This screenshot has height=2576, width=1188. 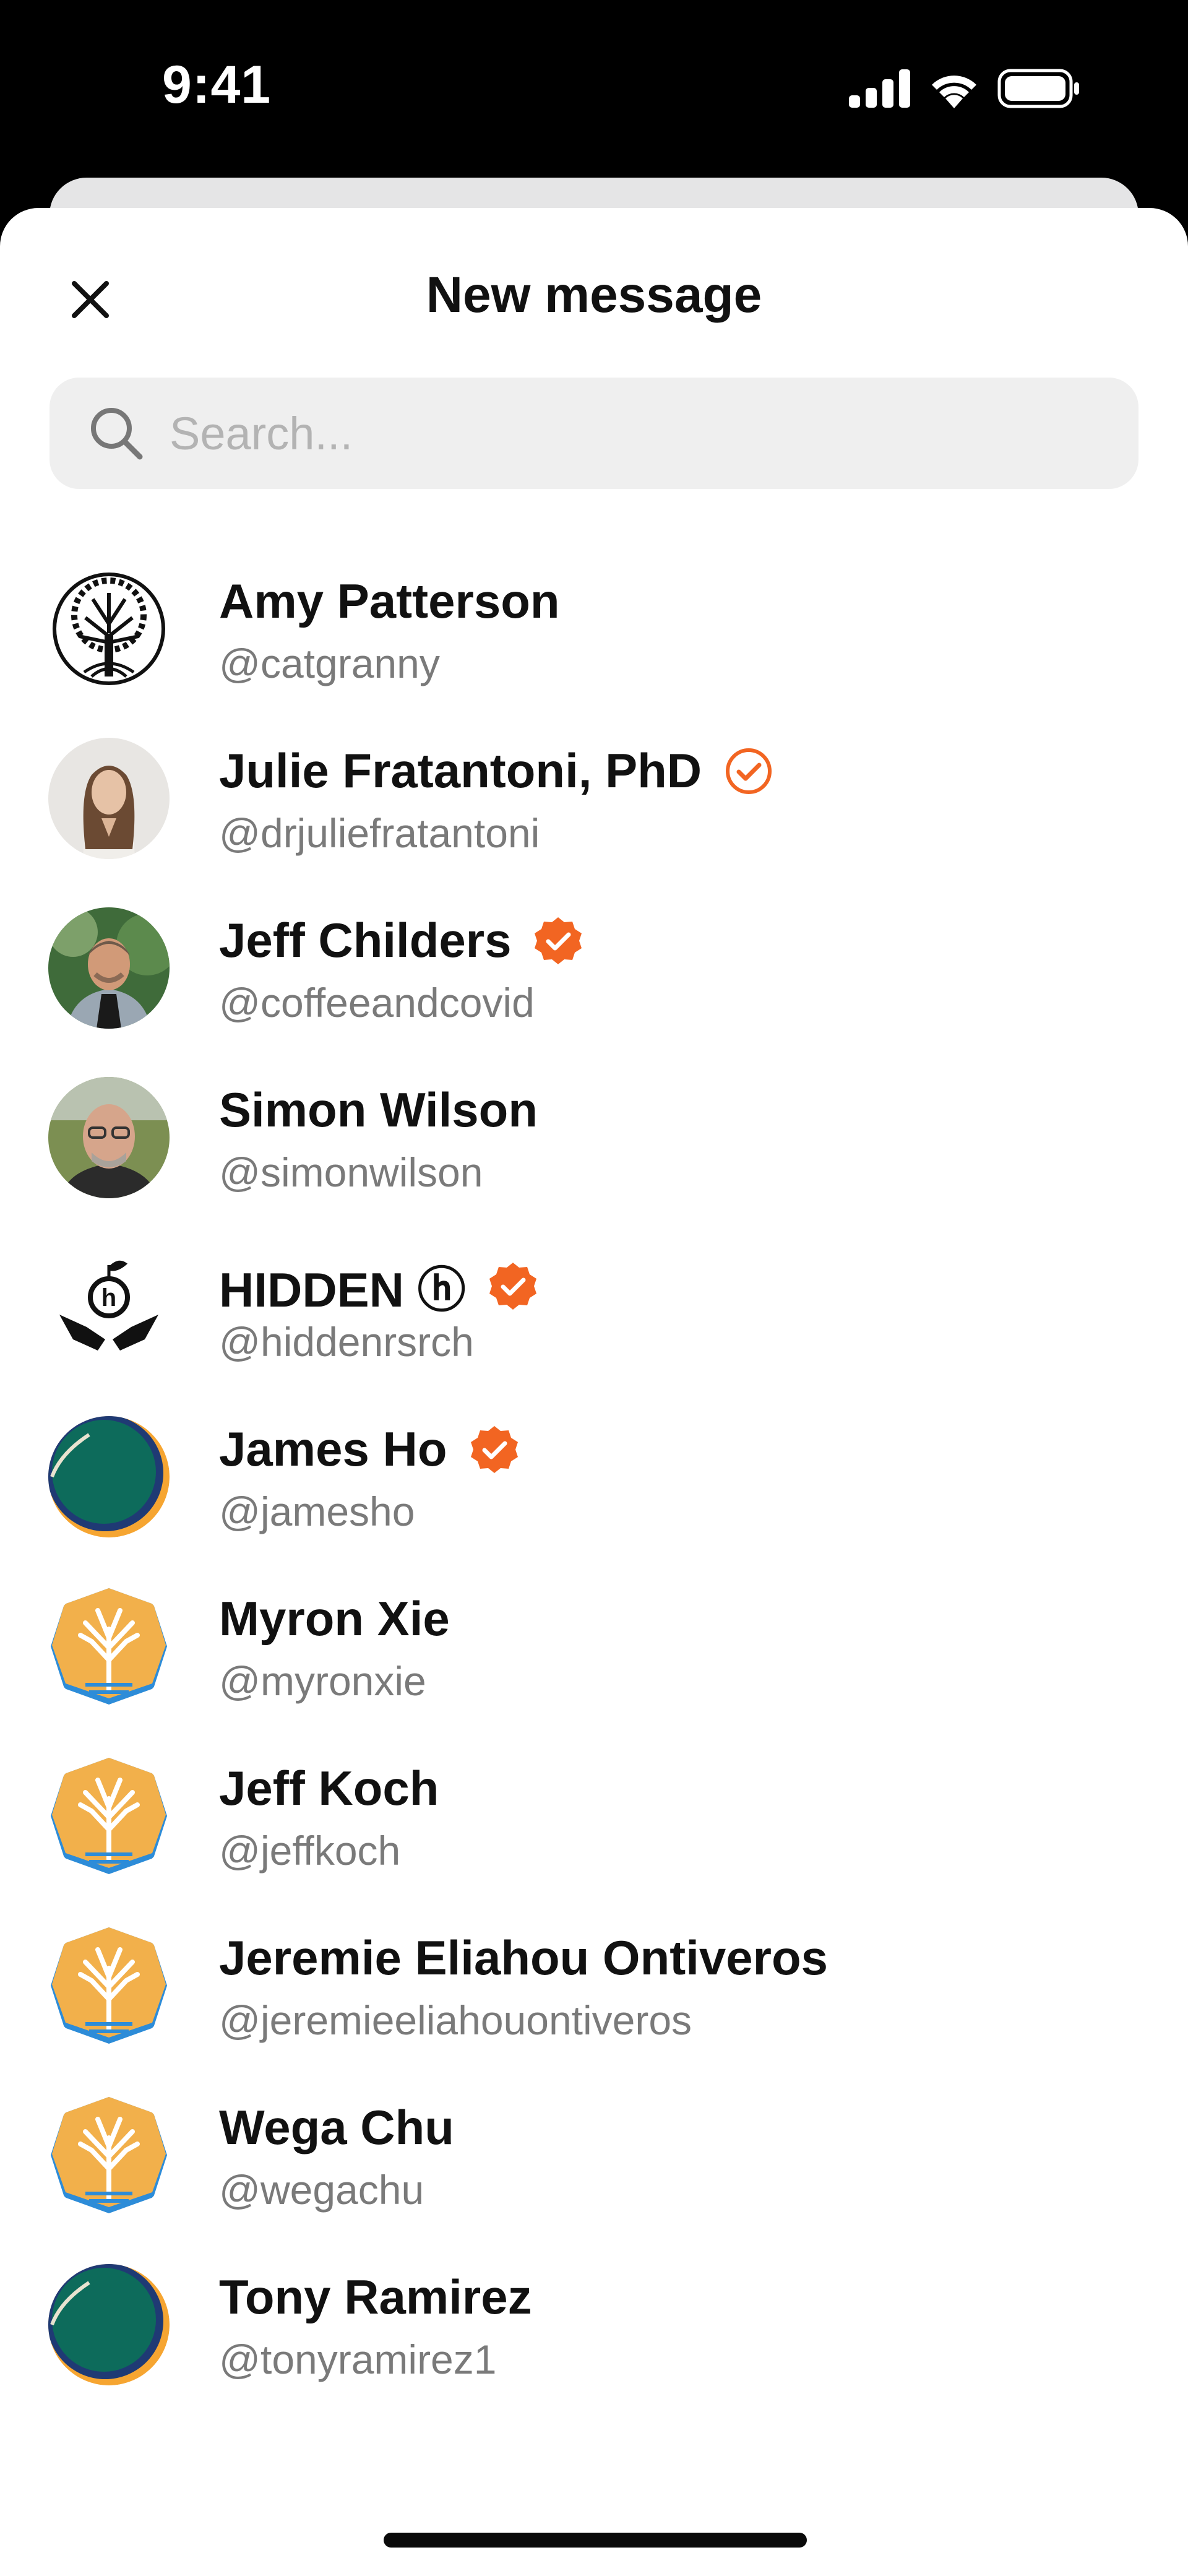 What do you see at coordinates (954, 92) in the screenshot?
I see `wifi-icon` at bounding box center [954, 92].